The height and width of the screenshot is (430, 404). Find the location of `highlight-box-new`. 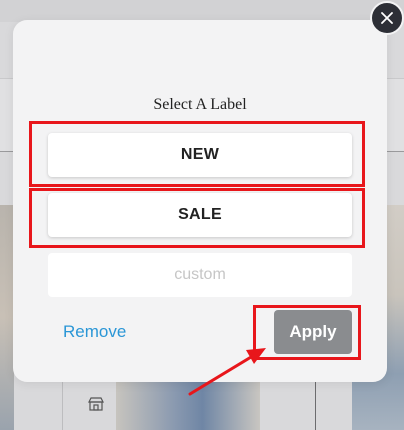

highlight-box-new is located at coordinates (197, 154).